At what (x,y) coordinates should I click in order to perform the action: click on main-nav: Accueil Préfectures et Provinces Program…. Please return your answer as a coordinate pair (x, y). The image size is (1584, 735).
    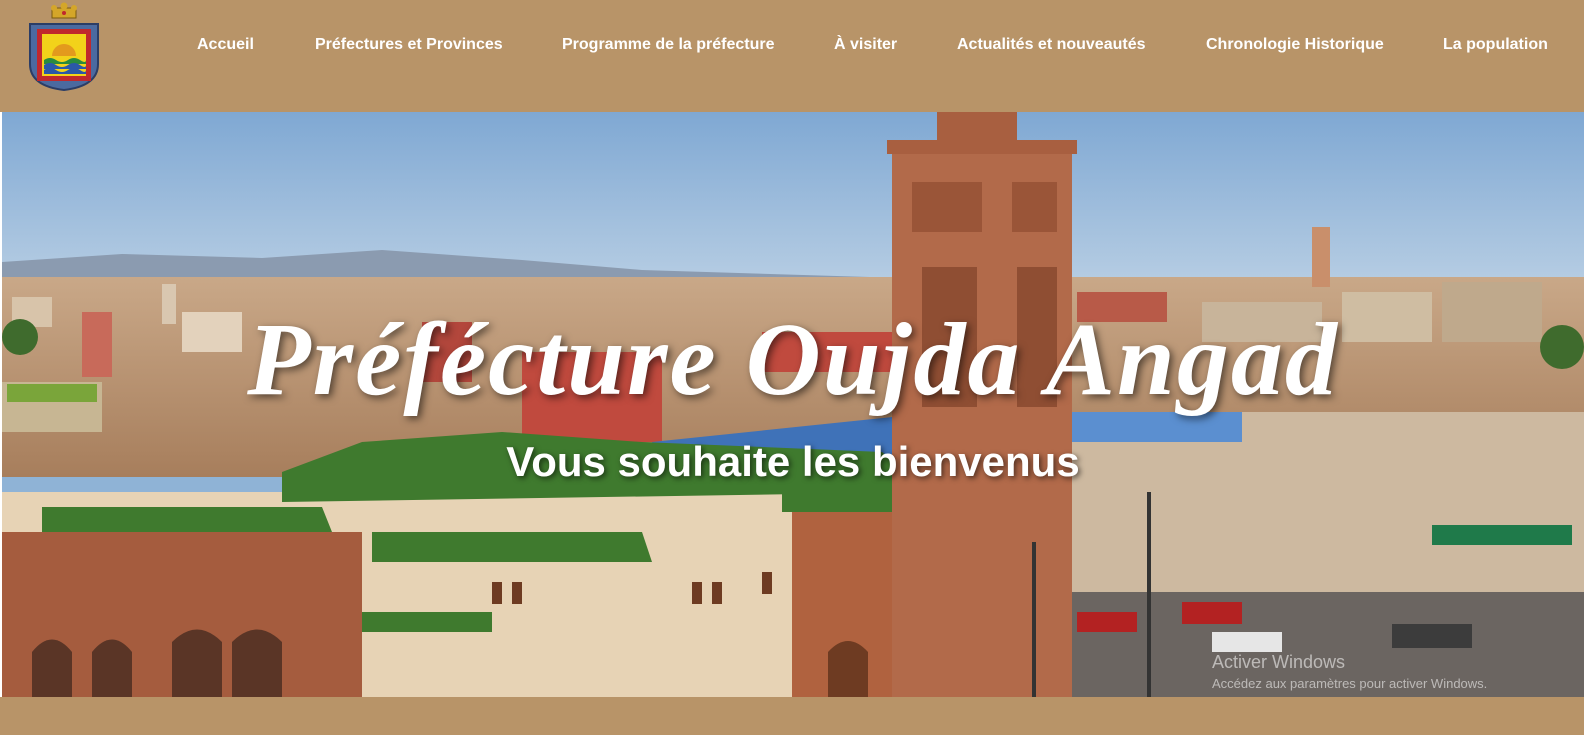
    Looking at the image, I should click on (792, 47).